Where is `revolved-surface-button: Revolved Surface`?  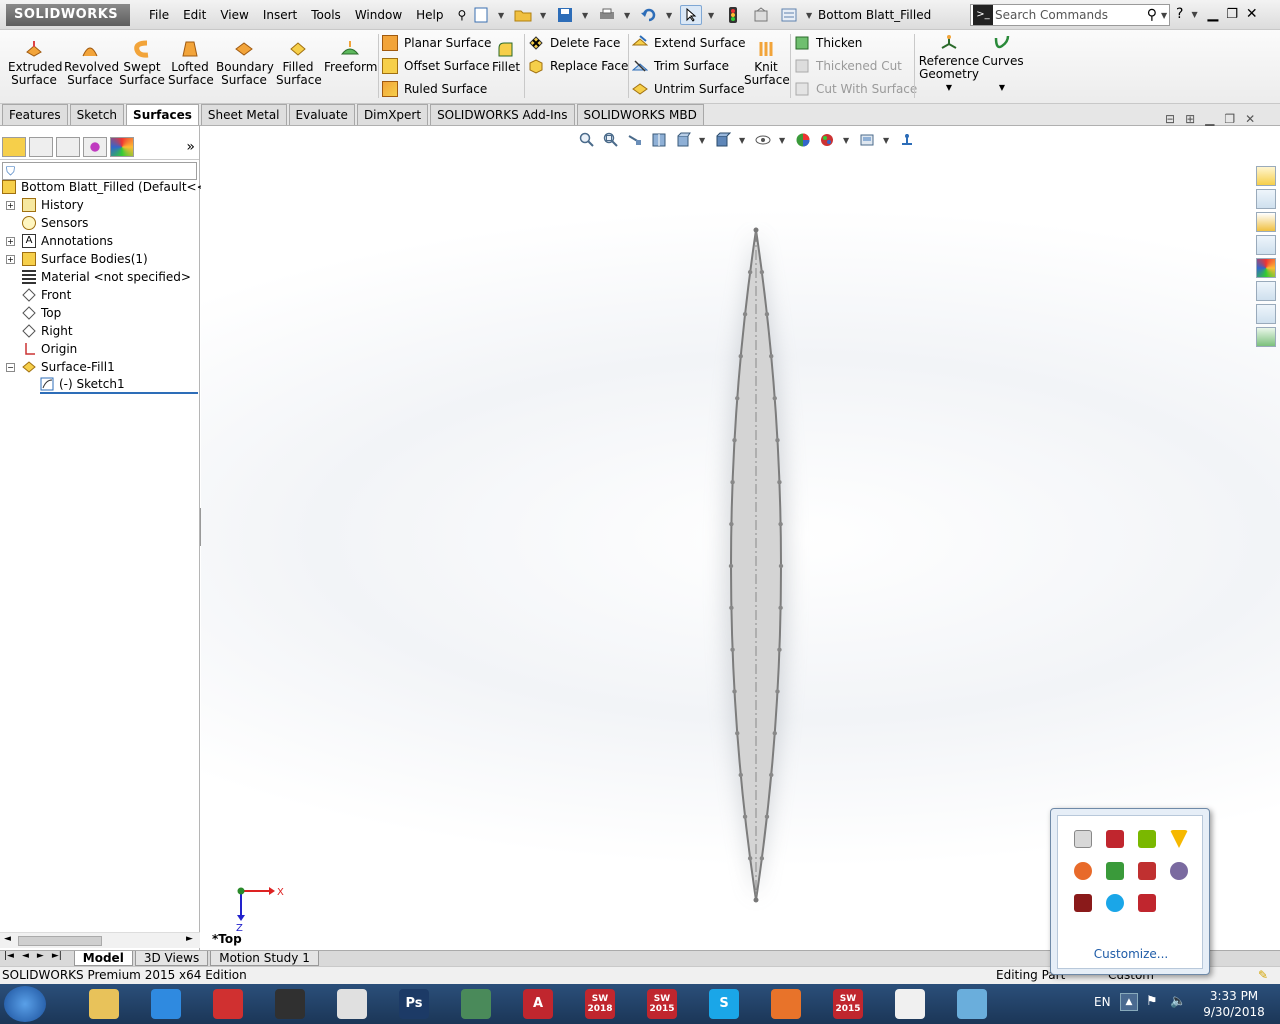
revolved-surface-button: Revolved Surface is located at coordinates (91, 63).